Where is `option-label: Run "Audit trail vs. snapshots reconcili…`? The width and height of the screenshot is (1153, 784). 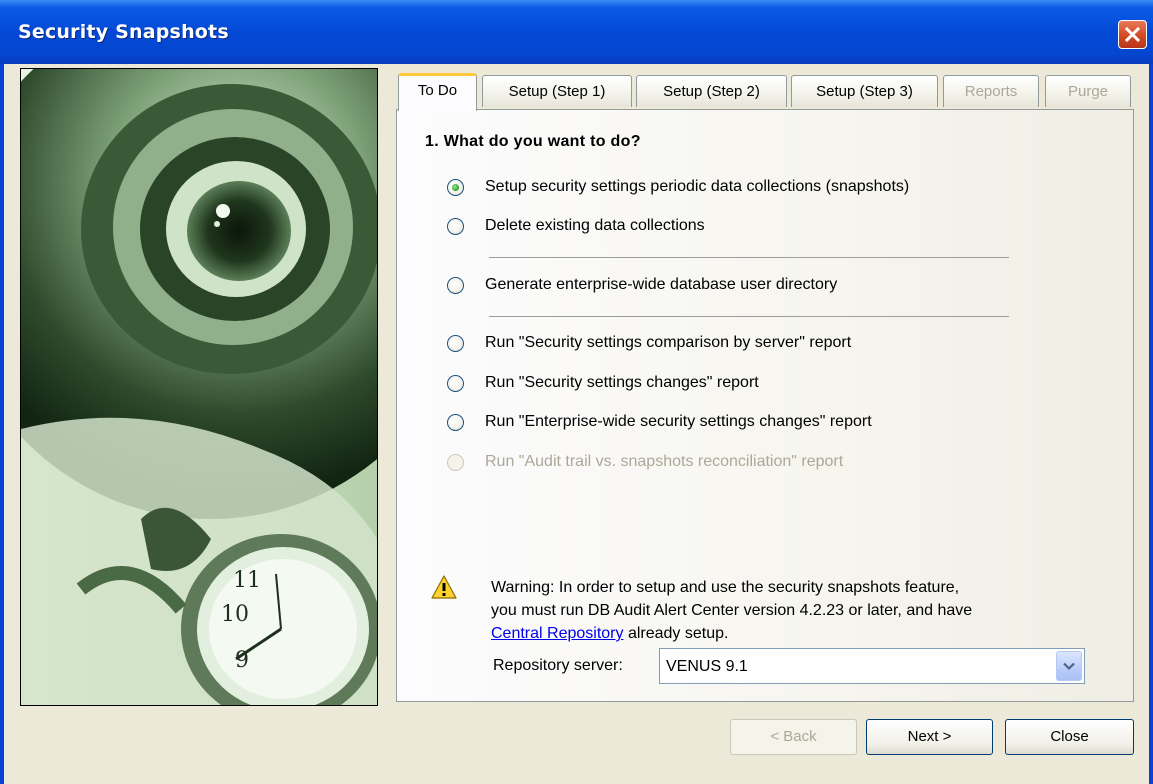
option-label: Run "Audit trail vs. snapshots reconcili… is located at coordinates (664, 461).